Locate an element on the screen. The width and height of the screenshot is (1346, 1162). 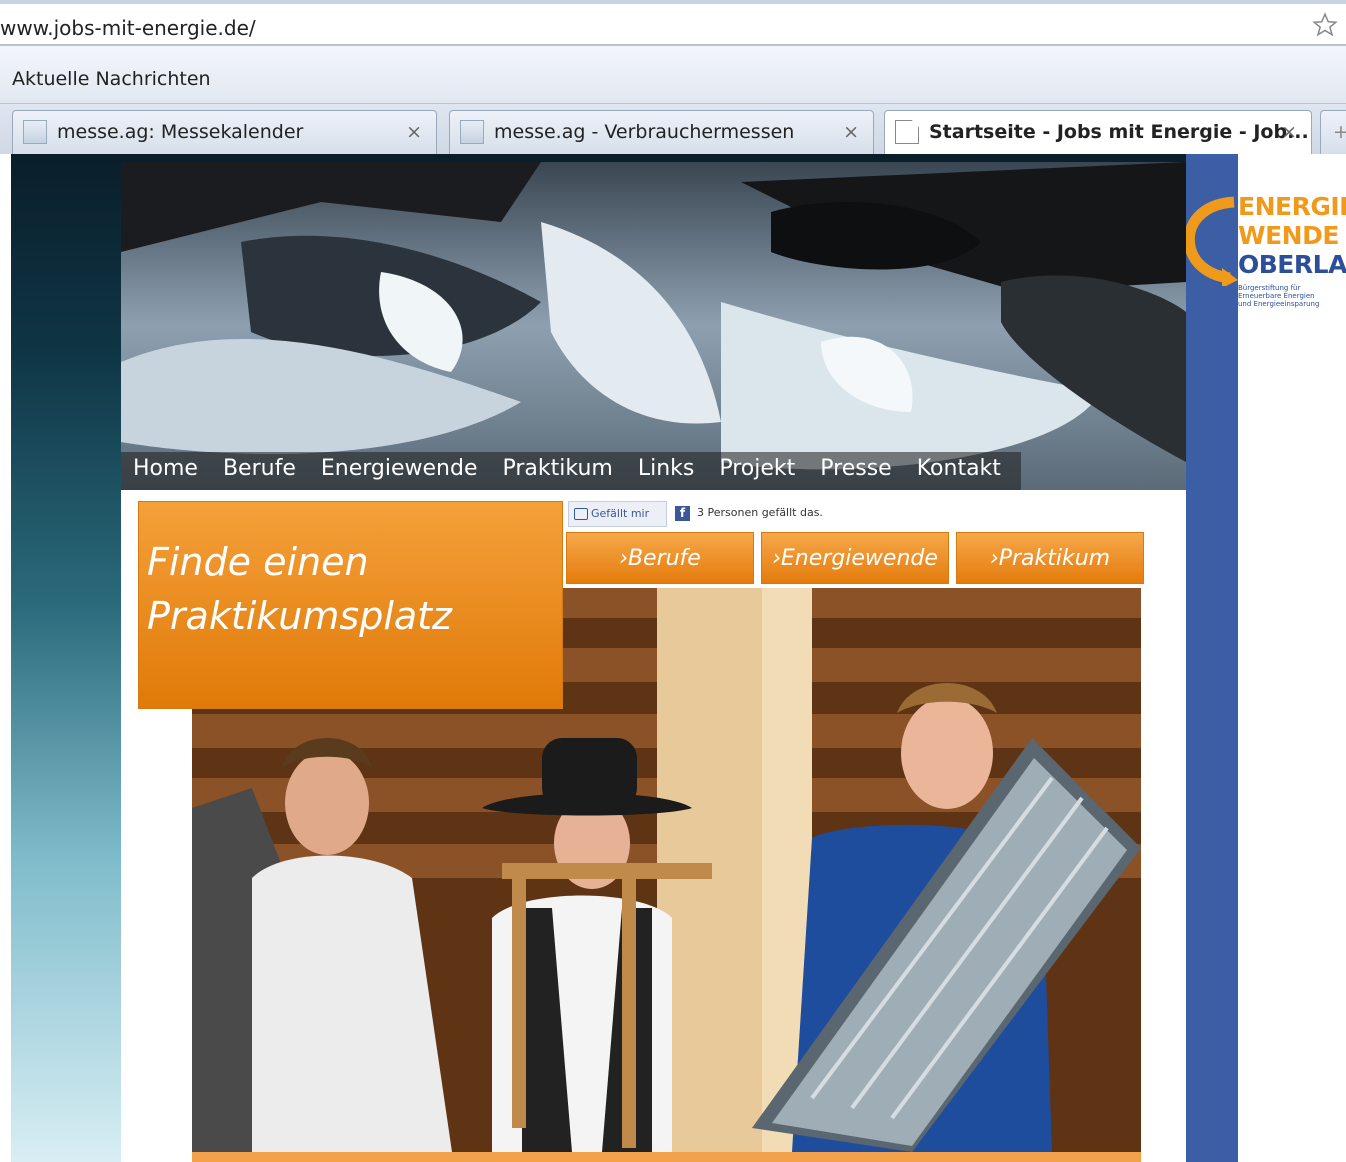
new-tab-button: + is located at coordinates (1333, 132).